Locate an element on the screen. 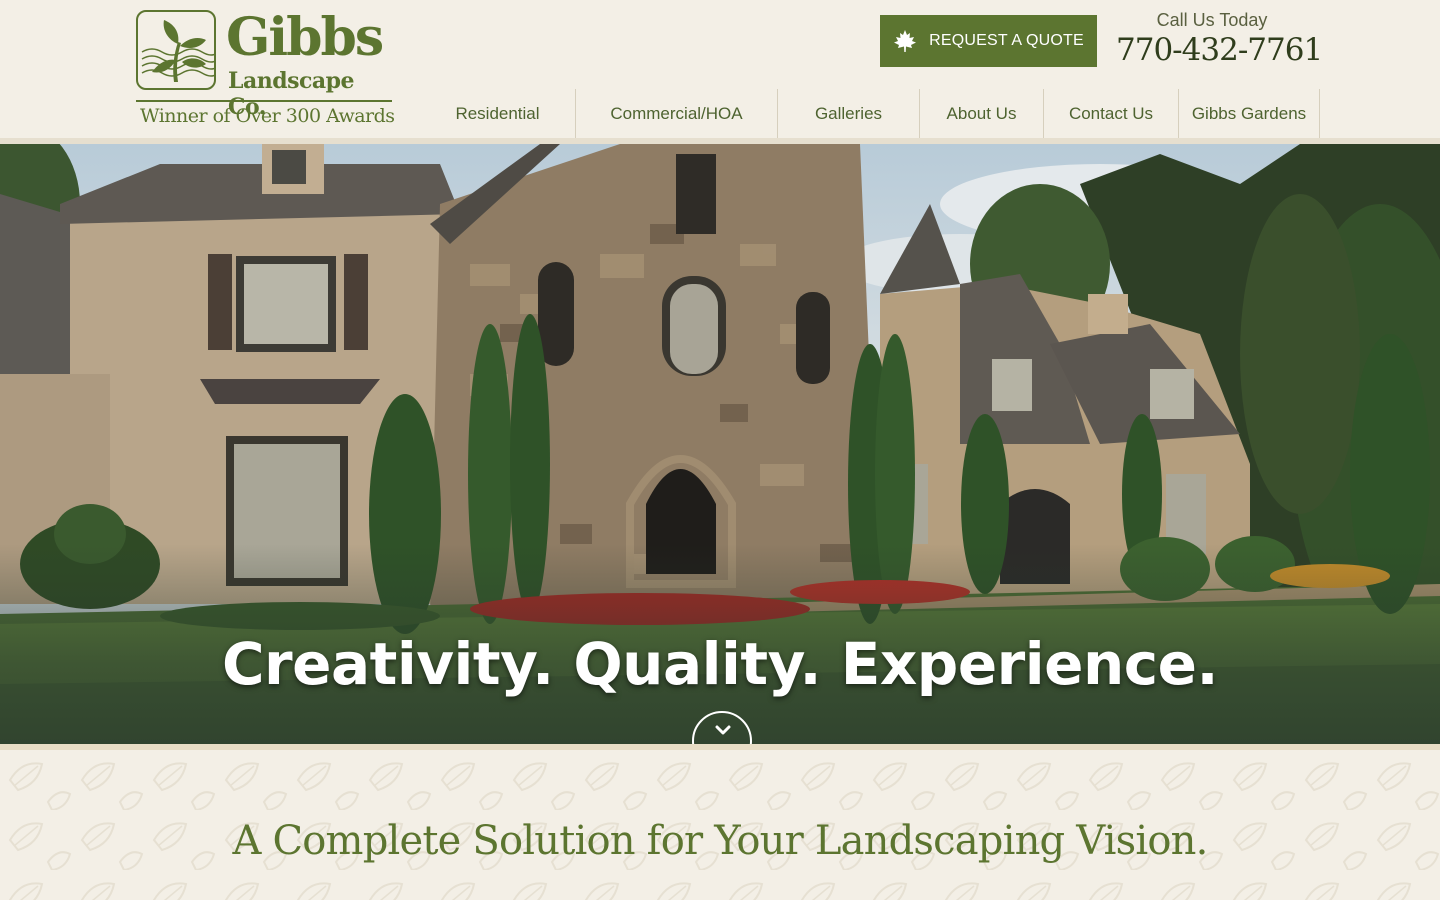 The image size is (1440, 900). phone-number-link: 770-432-7761 is located at coordinates (1219, 50).